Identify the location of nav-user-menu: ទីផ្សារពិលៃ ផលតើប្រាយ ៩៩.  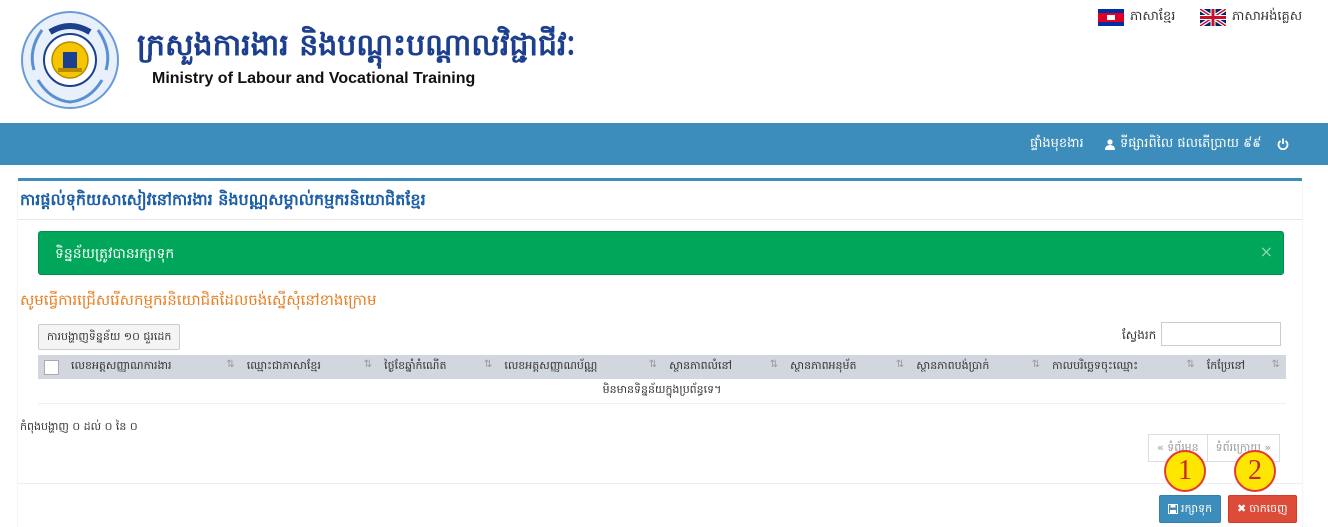
(1183, 144).